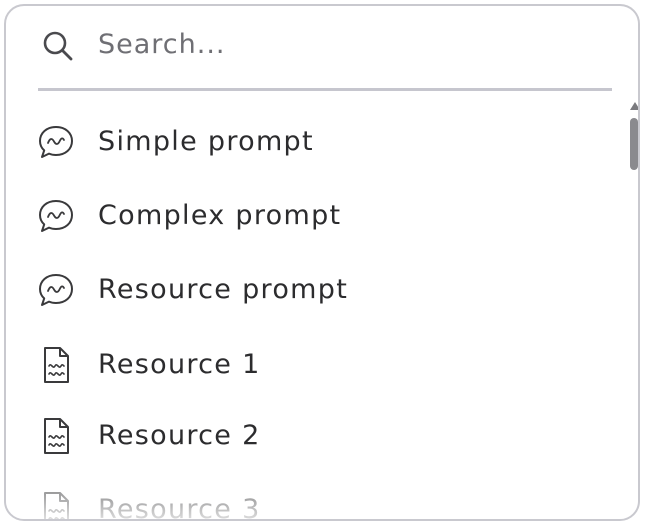  I want to click on list-item-label: Resource 1, so click(179, 364).